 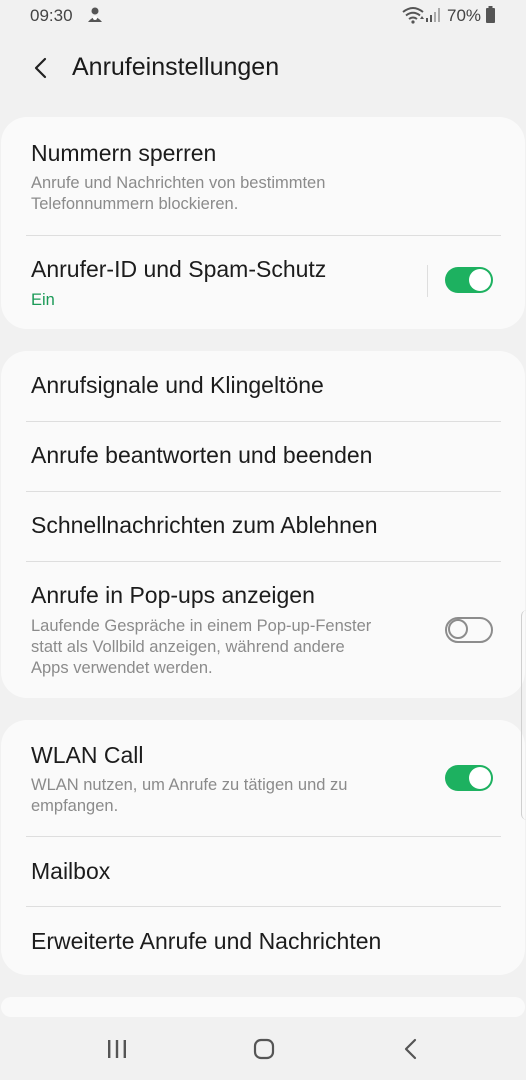 I want to click on wlan-subtitle-line2: empfangen., so click(x=75, y=806).